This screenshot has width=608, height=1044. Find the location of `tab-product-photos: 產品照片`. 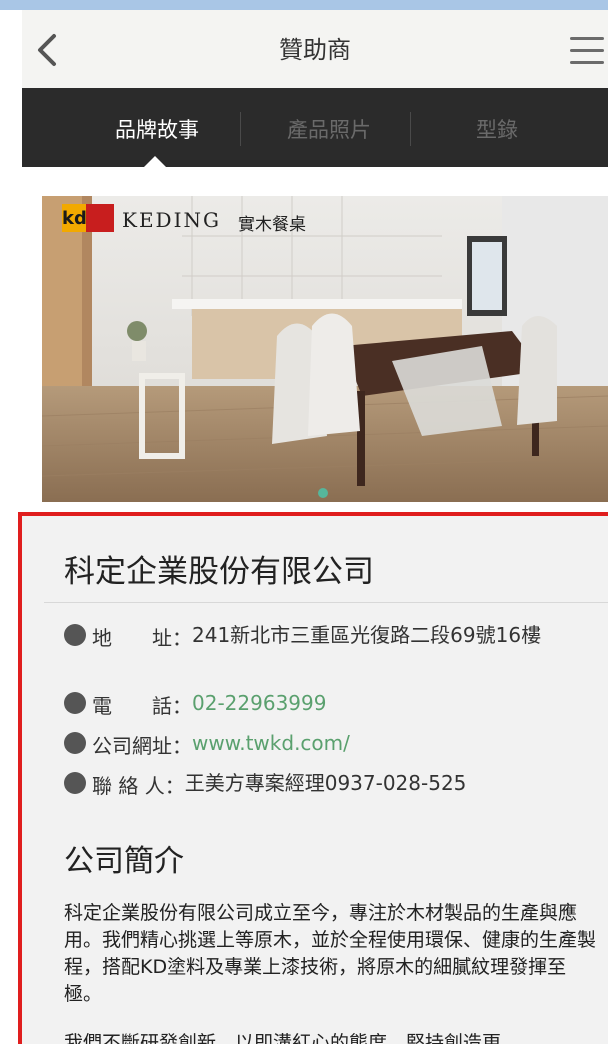

tab-product-photos: 產品照片 is located at coordinates (329, 129).